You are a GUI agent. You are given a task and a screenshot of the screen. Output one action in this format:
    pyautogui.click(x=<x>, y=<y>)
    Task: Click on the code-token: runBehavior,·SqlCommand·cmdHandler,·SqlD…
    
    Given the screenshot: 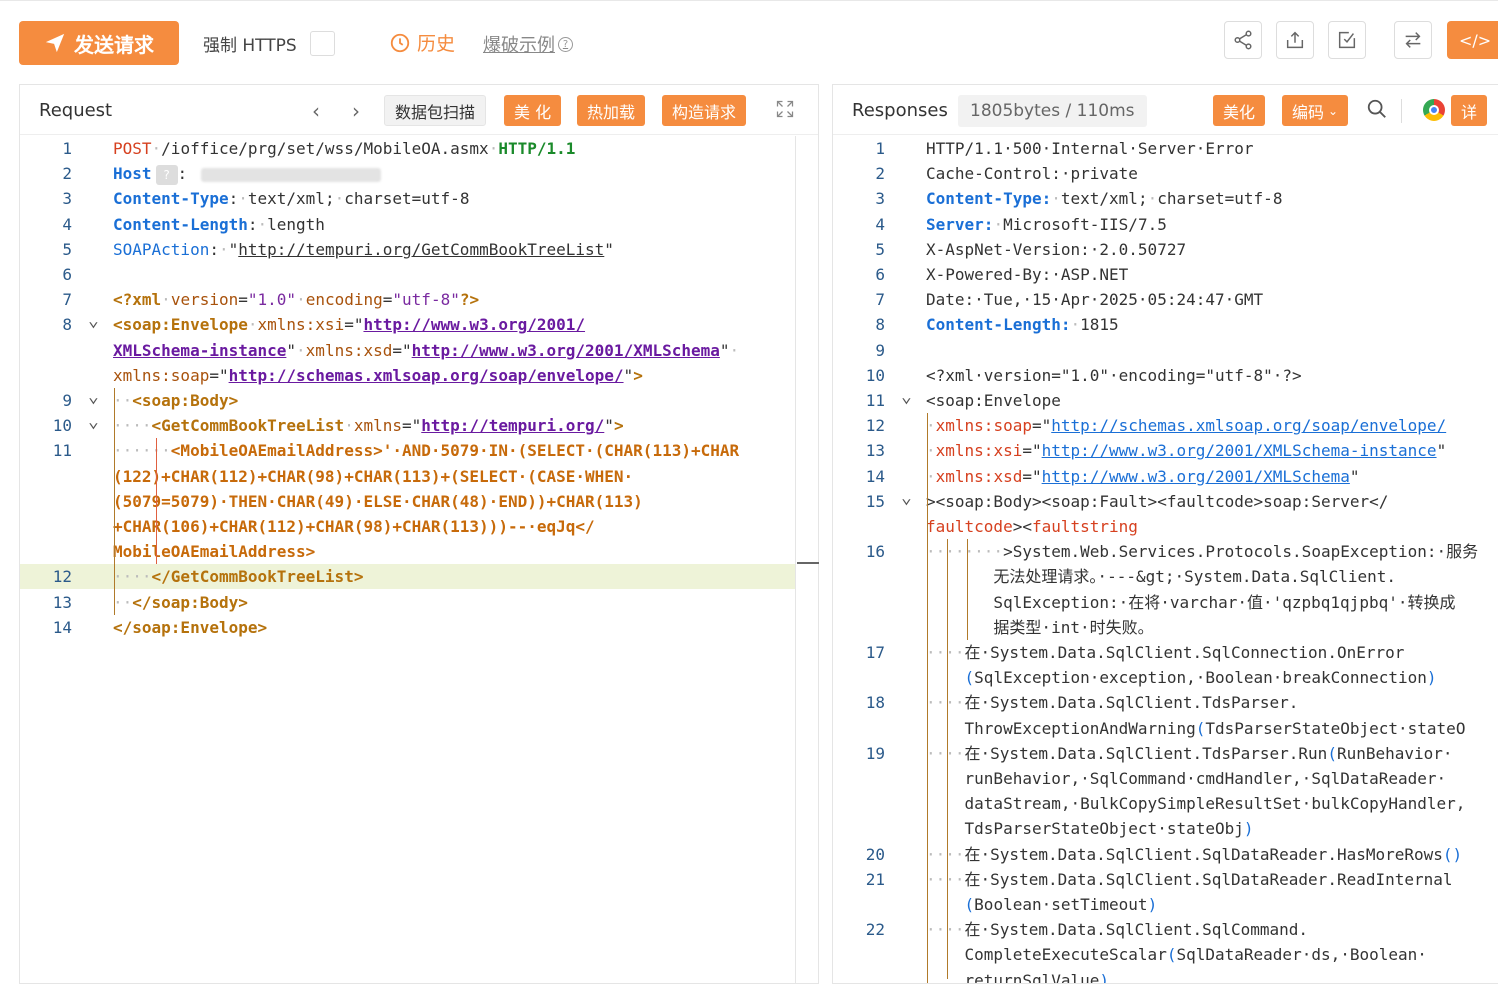 What is the action you would take?
    pyautogui.click(x=1205, y=778)
    